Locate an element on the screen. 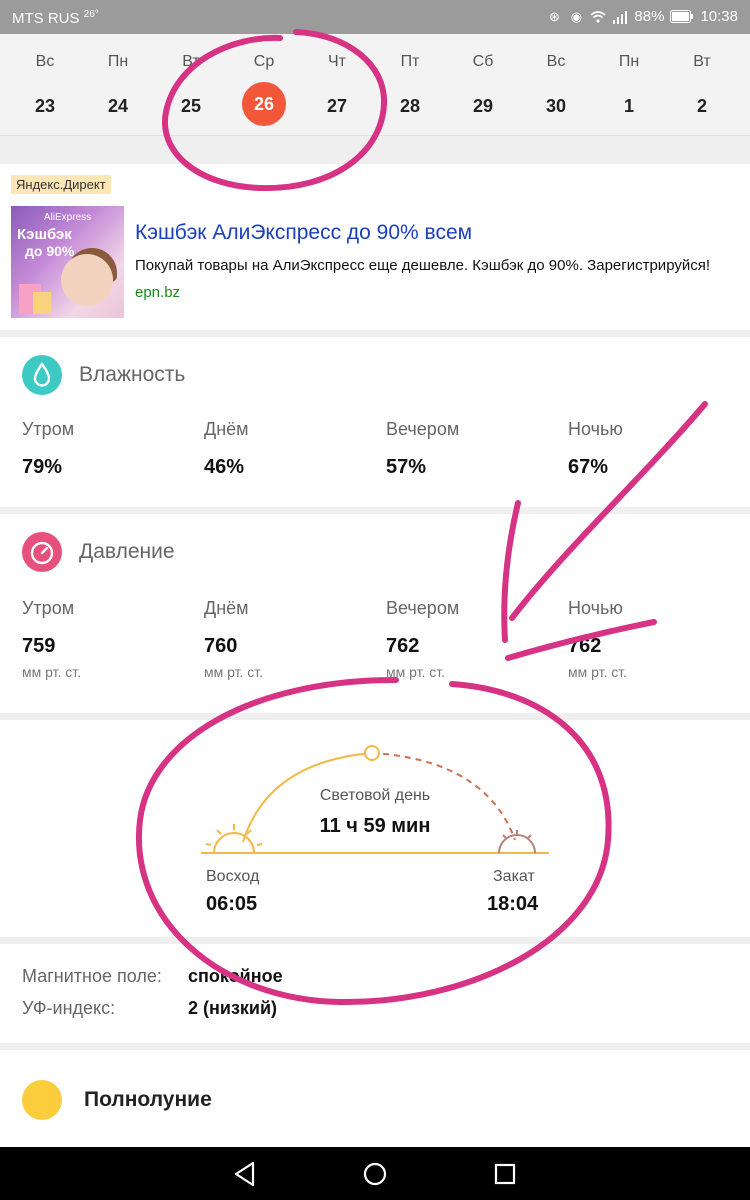 This screenshot has width=750, height=1200. day-number: 27 is located at coordinates (337, 106).